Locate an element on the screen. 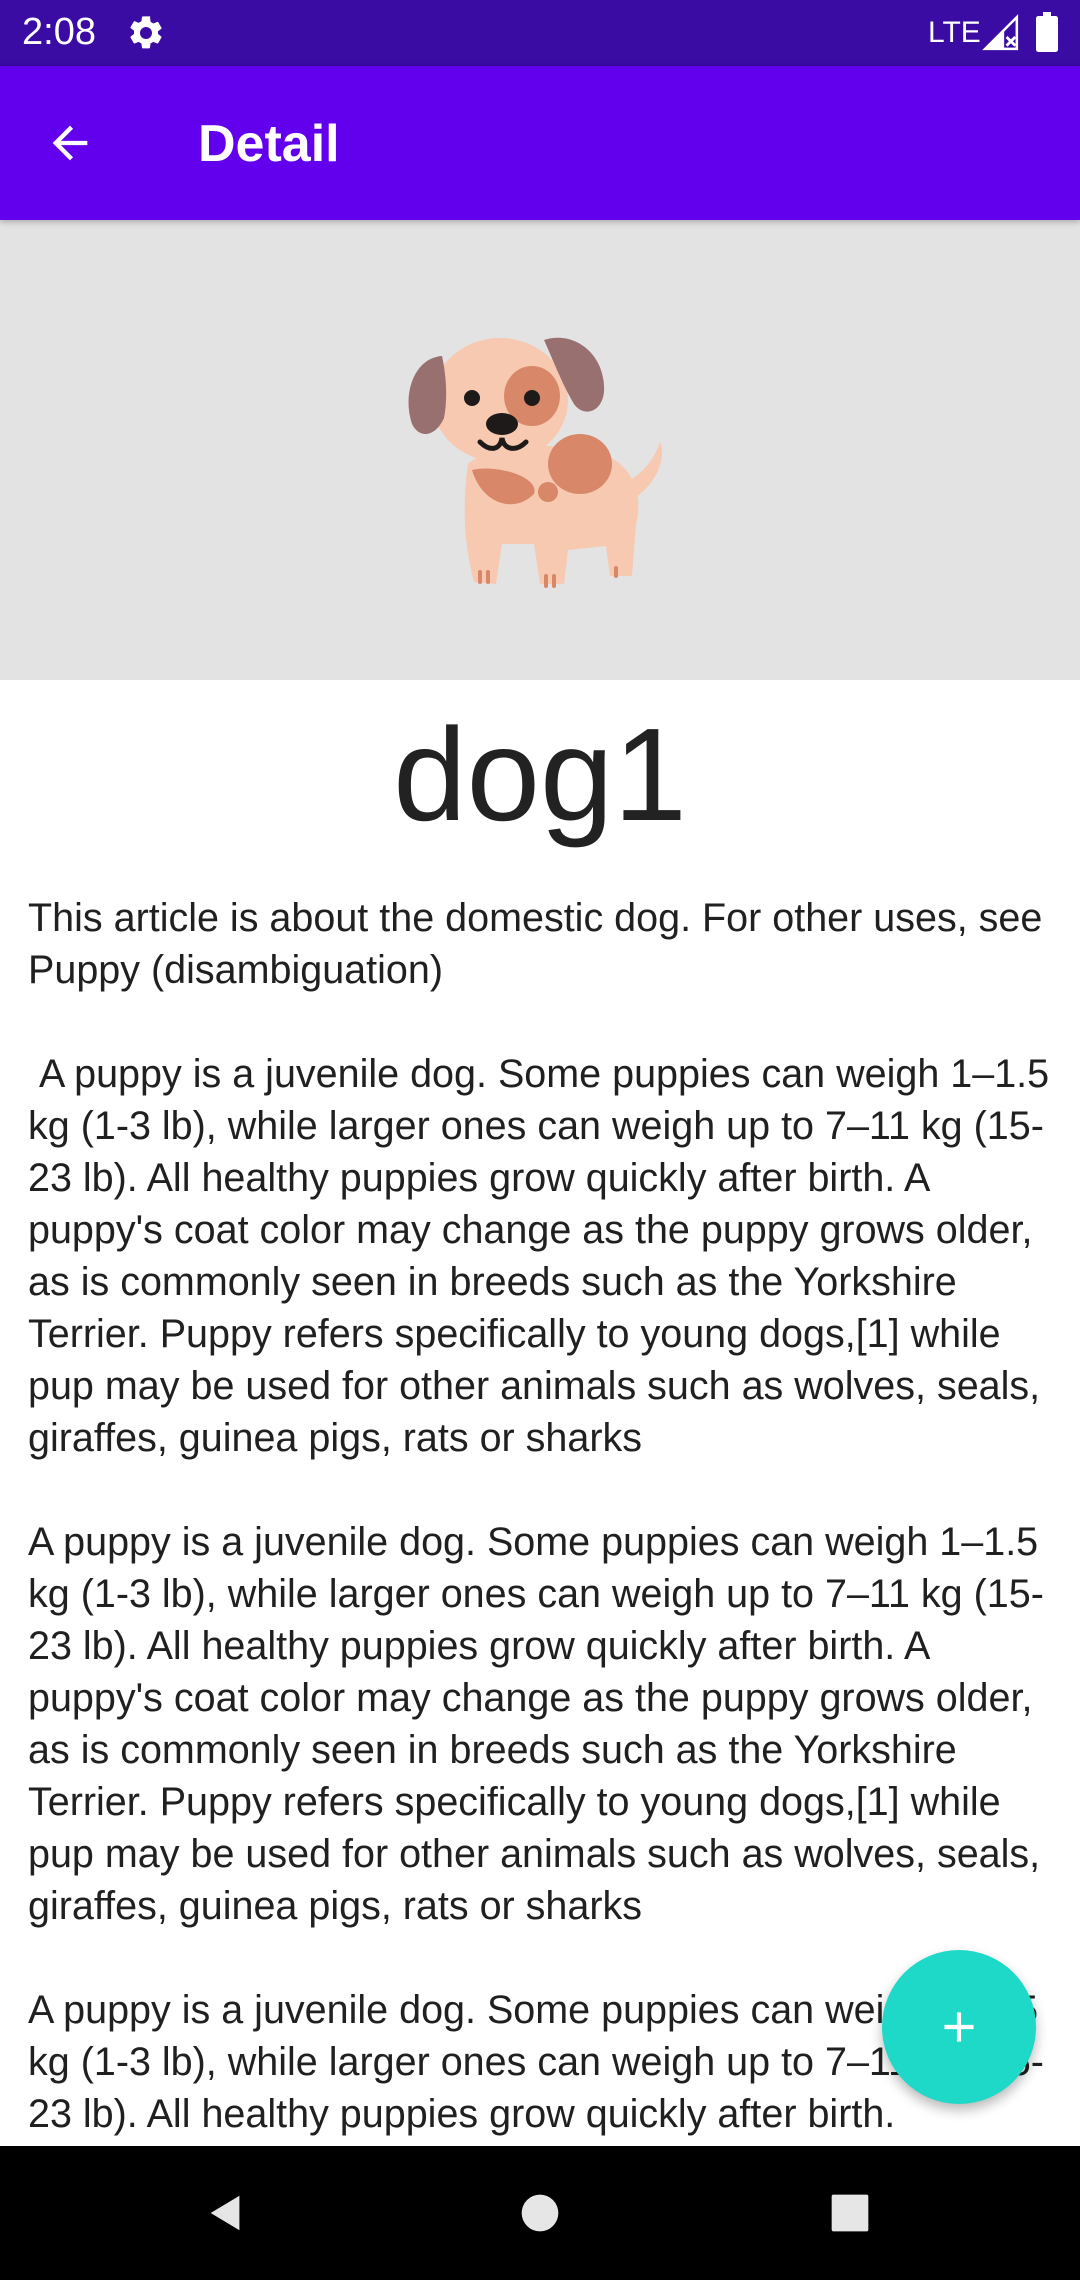 The width and height of the screenshot is (1080, 2280). home-circle-icon is located at coordinates (540, 2213).